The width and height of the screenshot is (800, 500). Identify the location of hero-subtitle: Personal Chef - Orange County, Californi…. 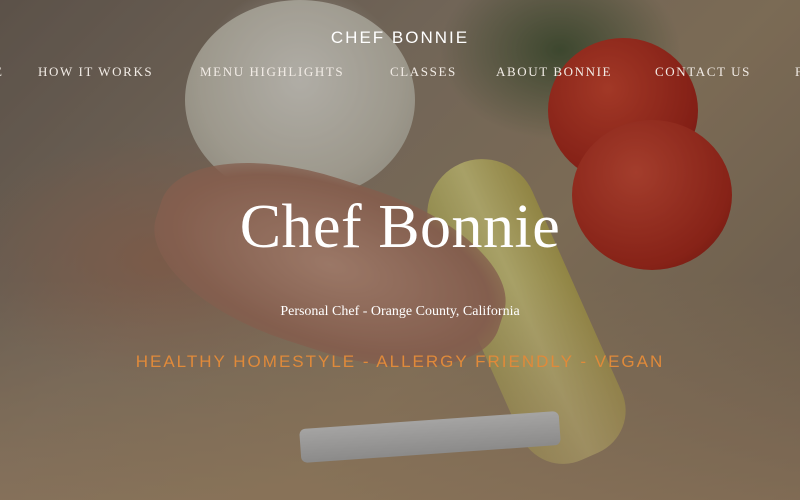
(400, 311).